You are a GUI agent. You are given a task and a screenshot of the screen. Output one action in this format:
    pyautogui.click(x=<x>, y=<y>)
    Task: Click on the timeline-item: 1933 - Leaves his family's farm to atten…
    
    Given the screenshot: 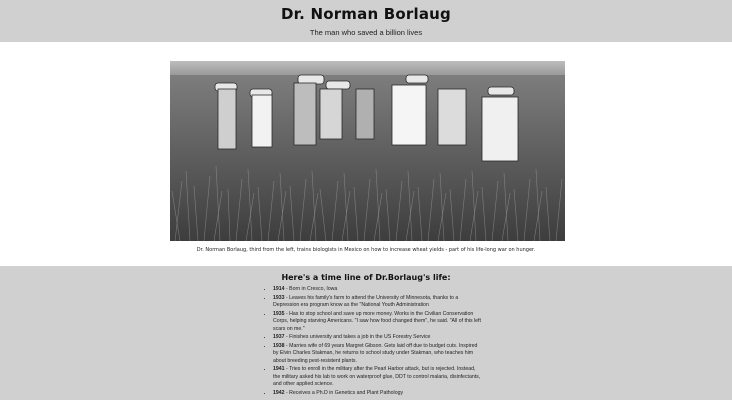 What is the action you would take?
    pyautogui.click(x=378, y=302)
    